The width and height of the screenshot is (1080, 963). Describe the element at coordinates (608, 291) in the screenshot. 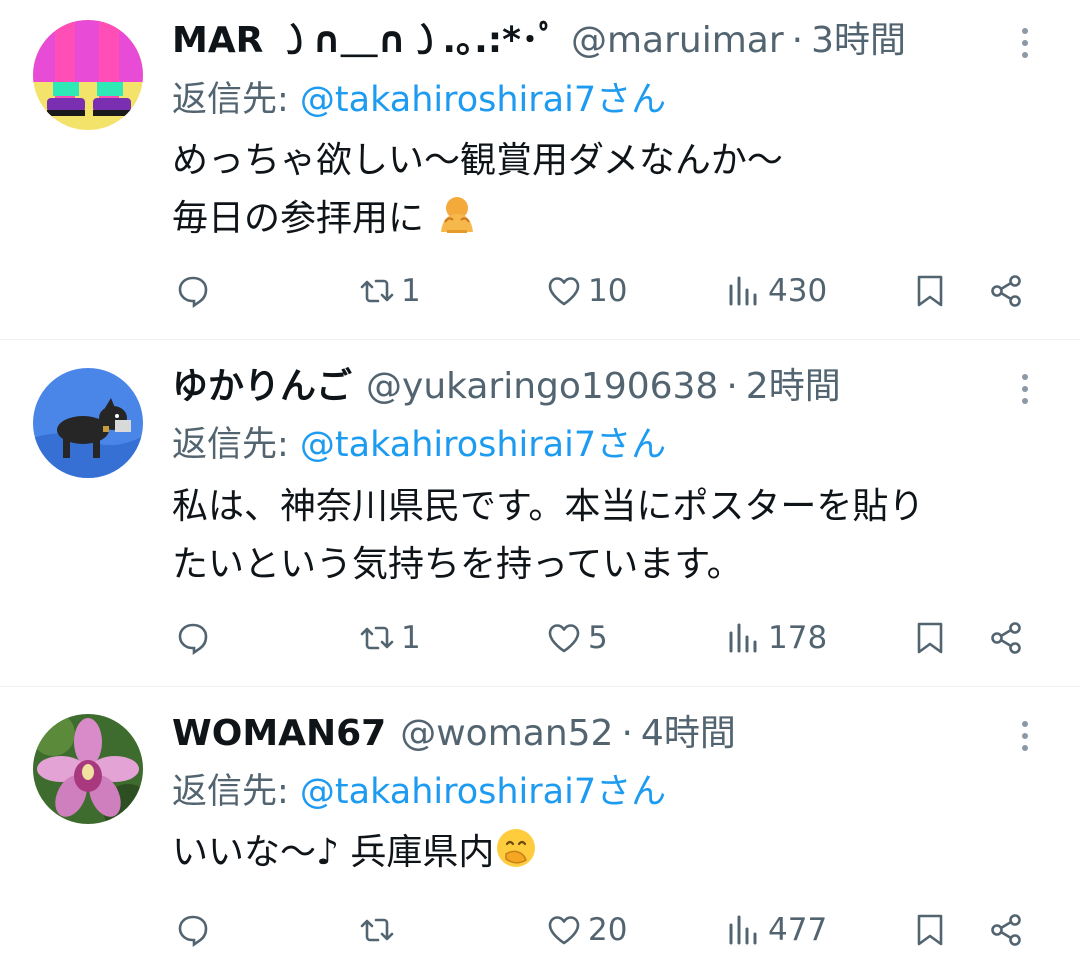

I see `like-count: 10` at that location.